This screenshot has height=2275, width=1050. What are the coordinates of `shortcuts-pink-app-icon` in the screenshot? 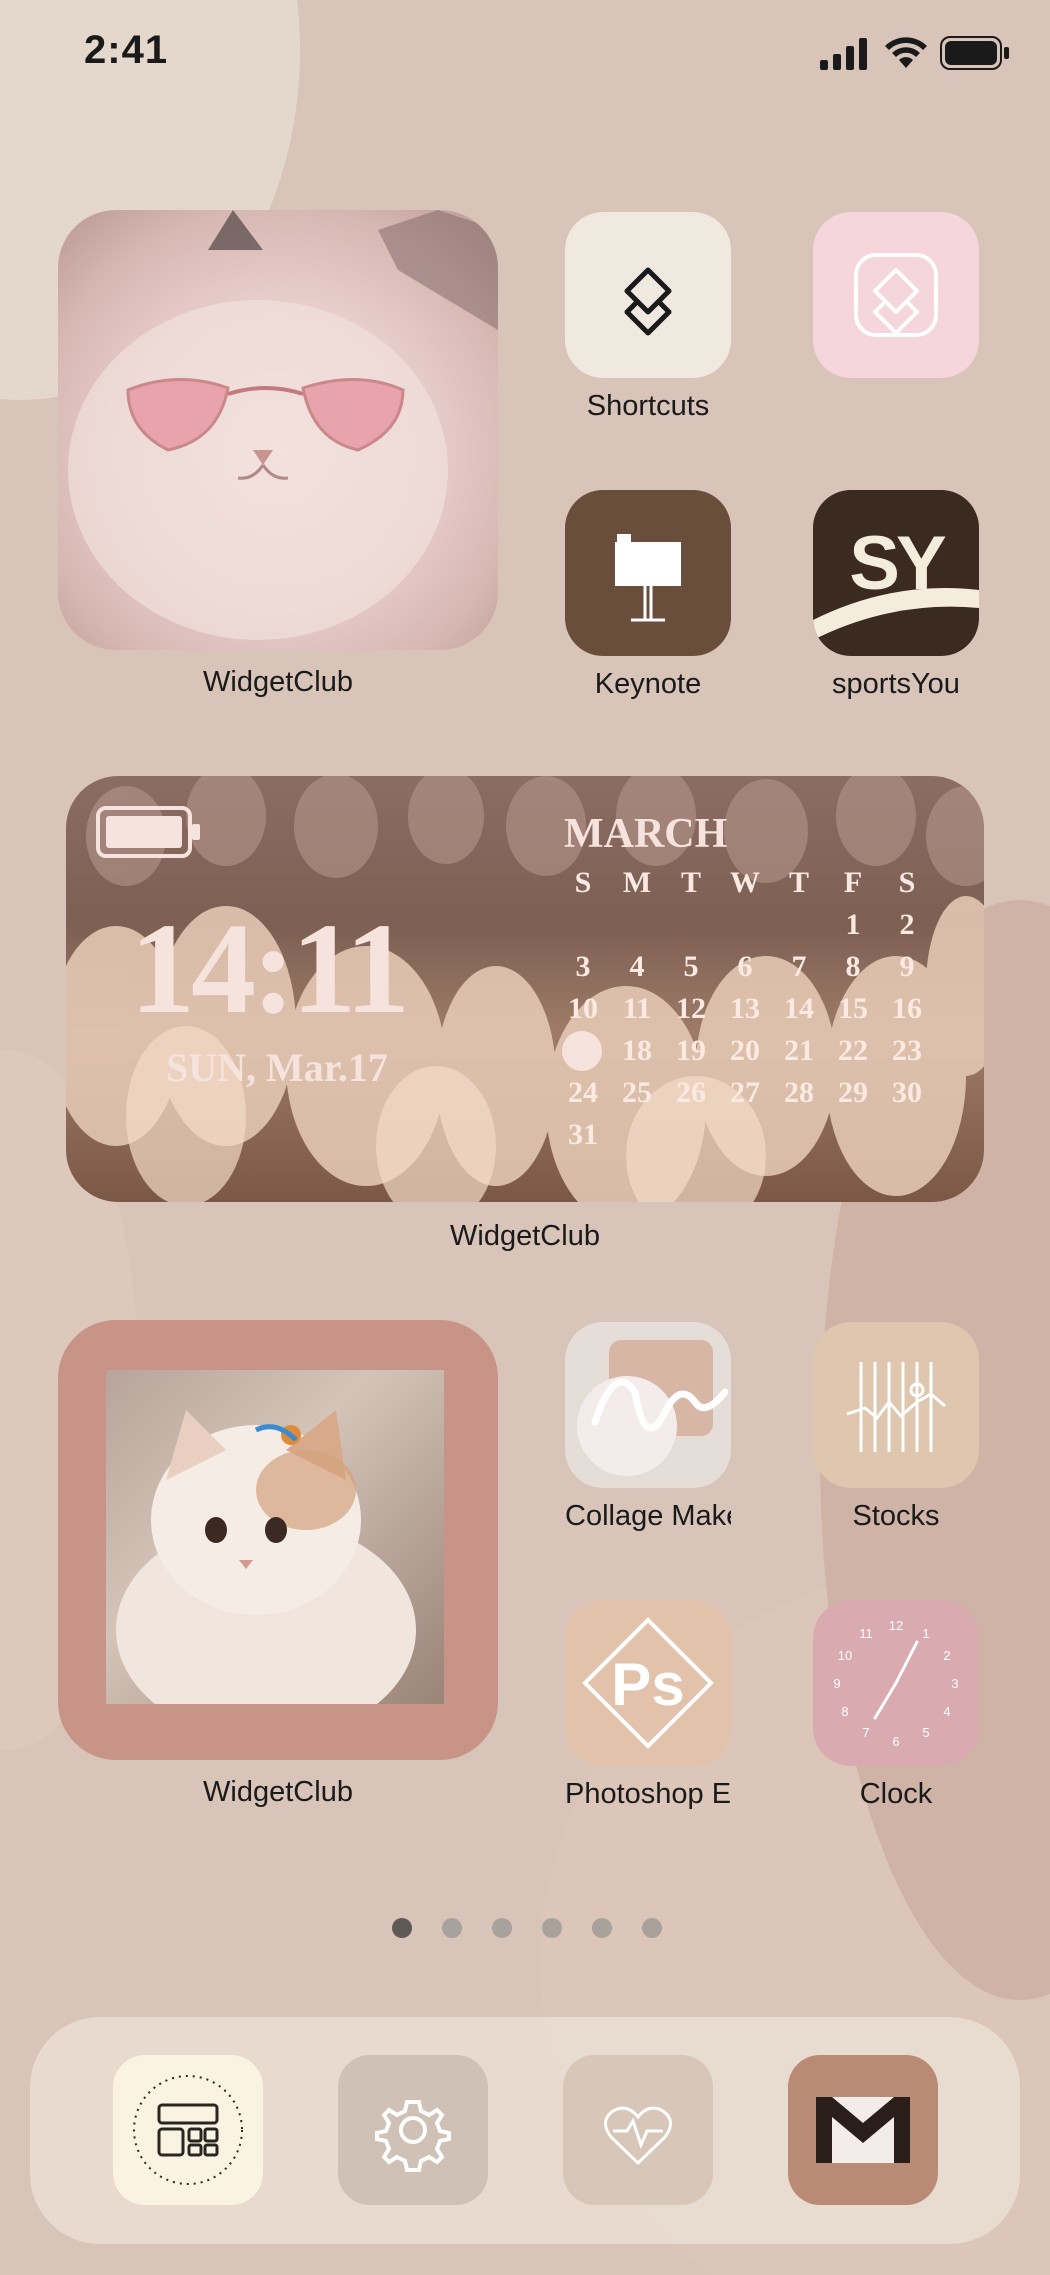 It's located at (896, 295).